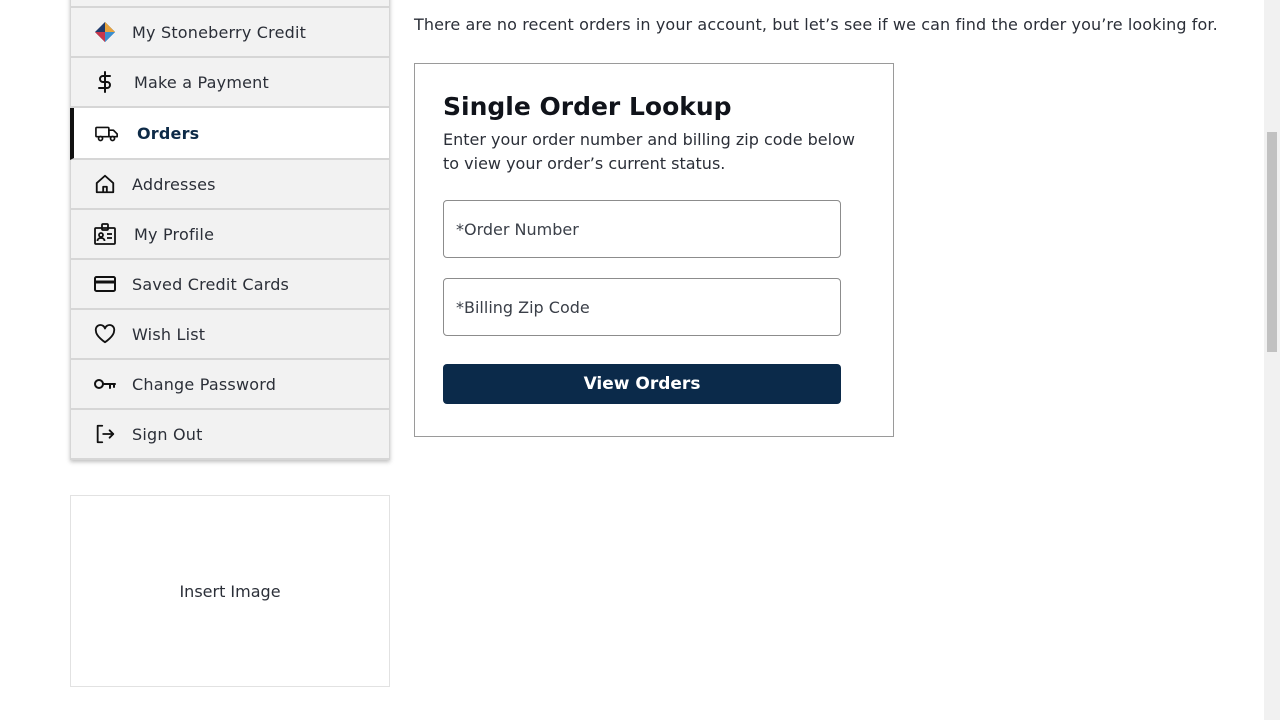 The width and height of the screenshot is (1280, 720). I want to click on stoneberry-credit-icon, so click(105, 32).